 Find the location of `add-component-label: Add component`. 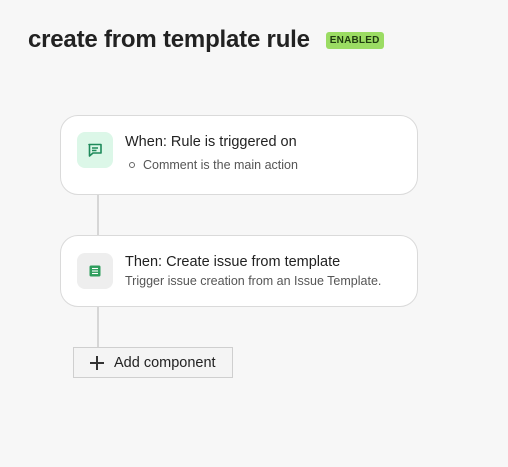

add-component-label: Add component is located at coordinates (165, 362).